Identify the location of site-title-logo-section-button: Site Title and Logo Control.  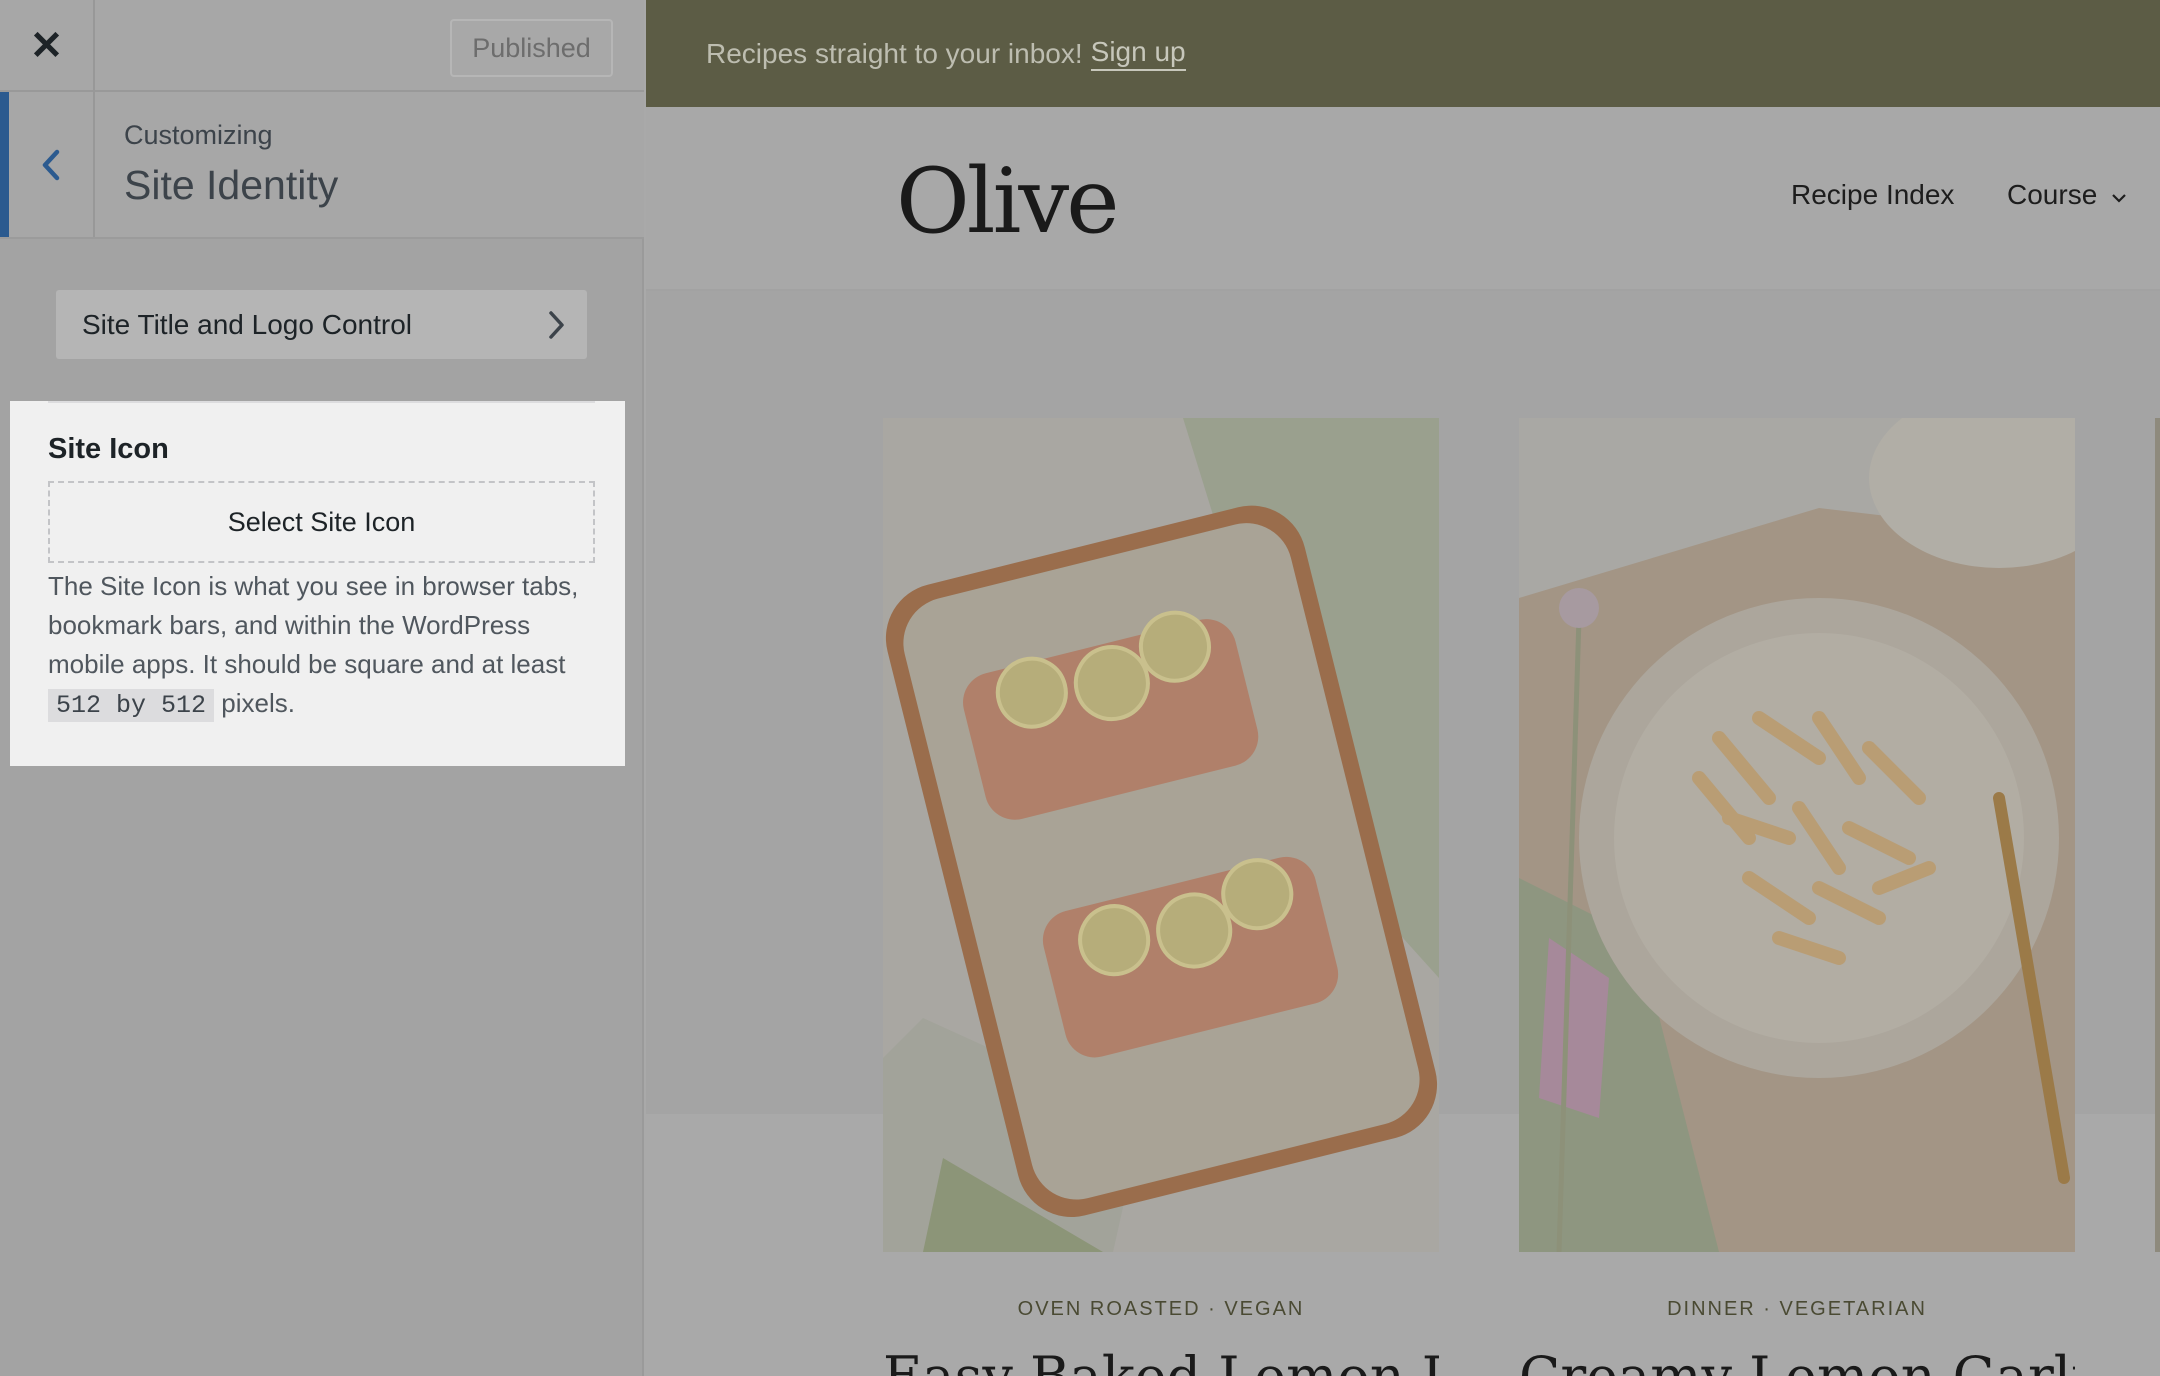
(321, 324).